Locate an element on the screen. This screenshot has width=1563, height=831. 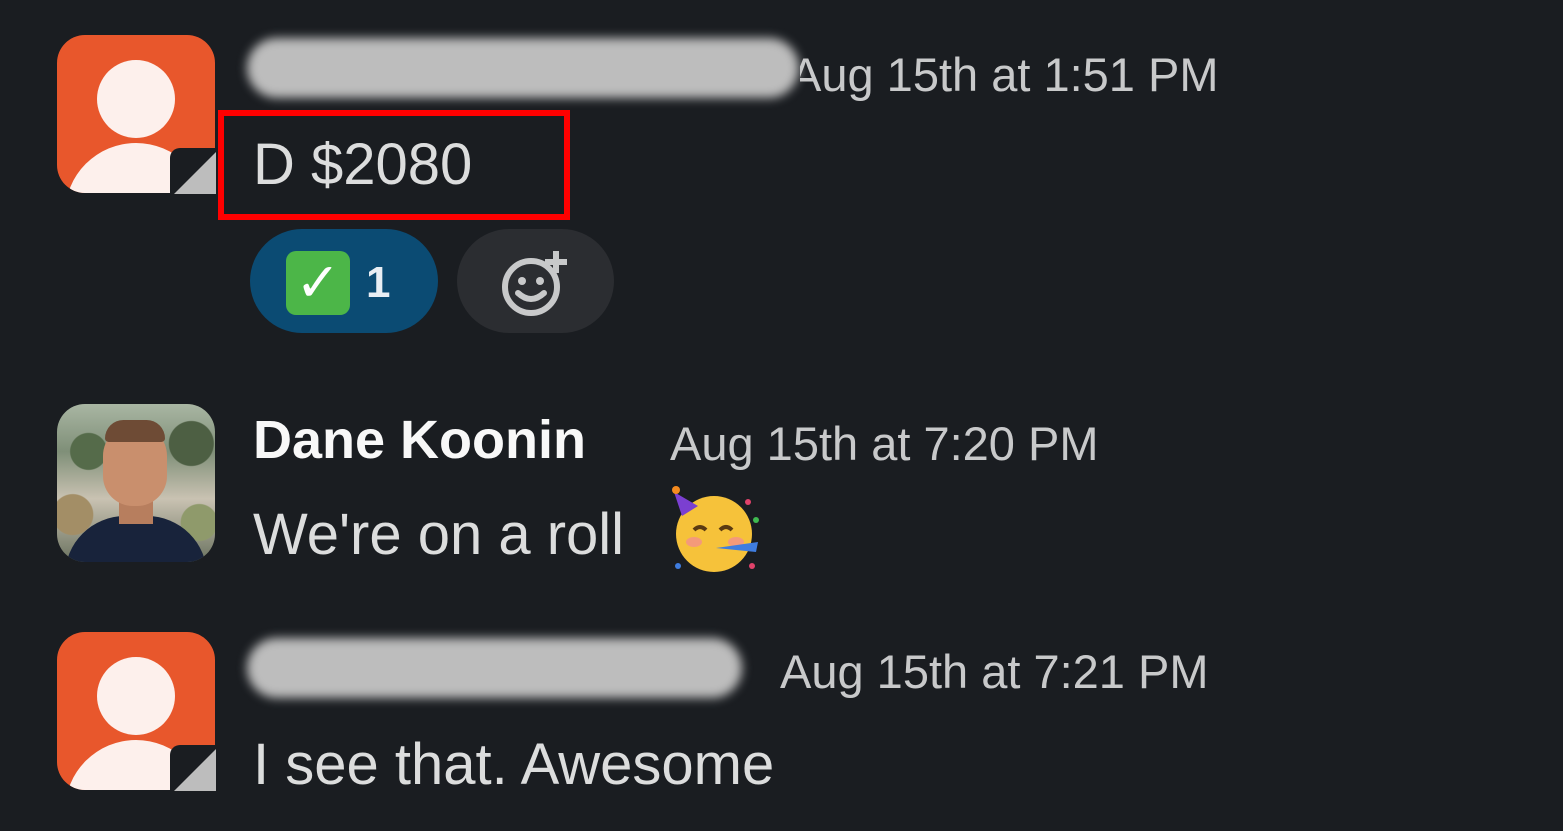
message-timestamp: Aug 15th at 7:21 PM is located at coordinates (994, 672).